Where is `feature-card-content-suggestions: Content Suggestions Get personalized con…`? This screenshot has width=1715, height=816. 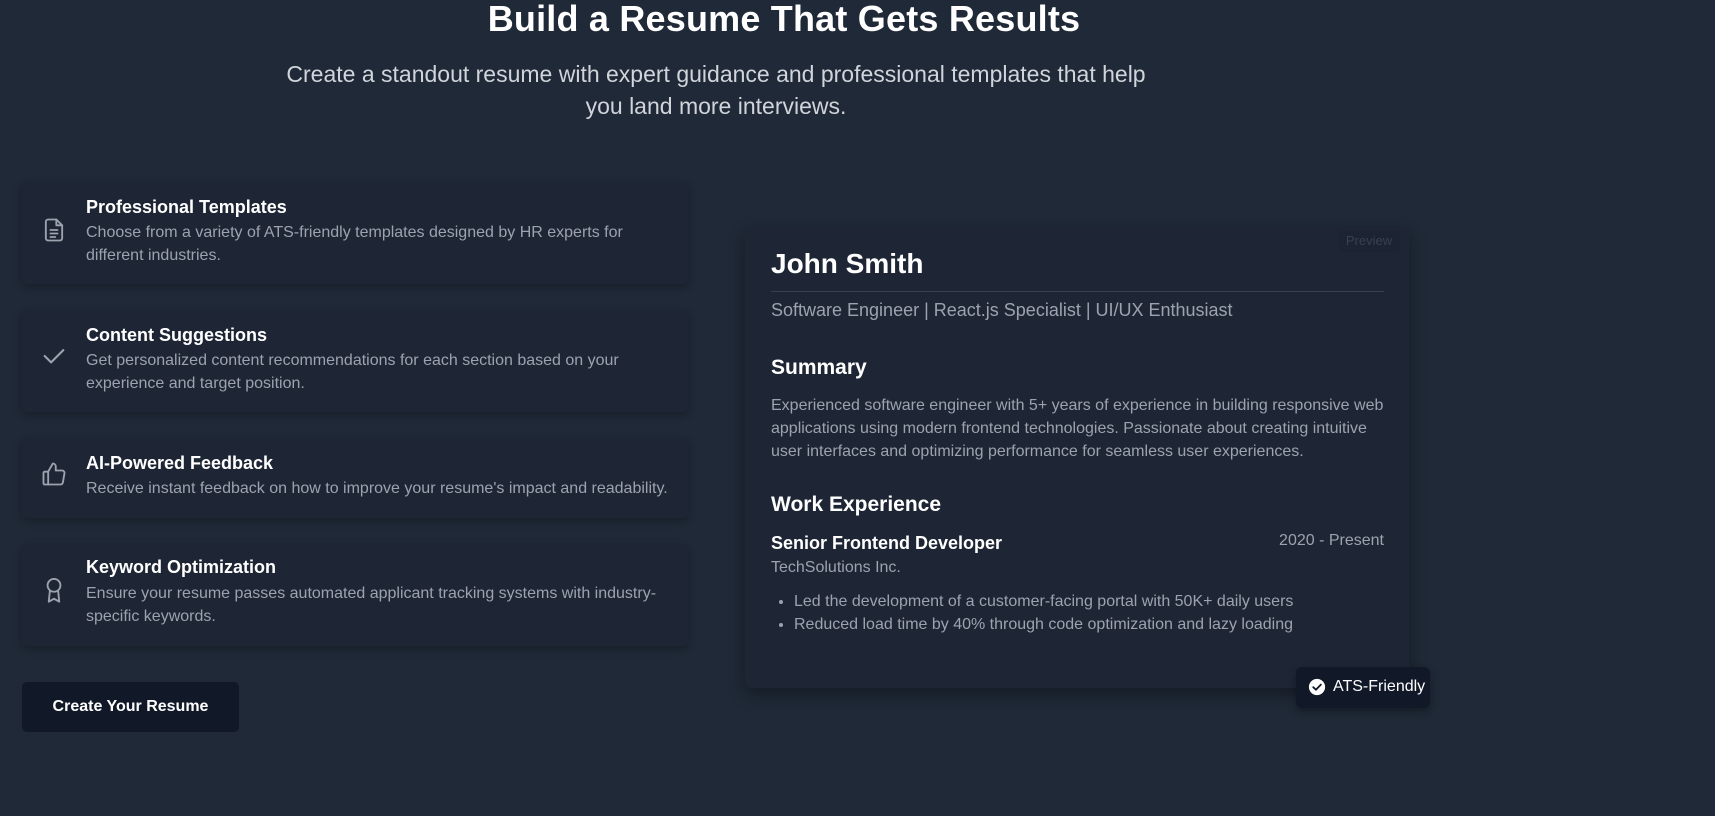
feature-card-content-suggestions: Content Suggestions Get personalized con… is located at coordinates (355, 361).